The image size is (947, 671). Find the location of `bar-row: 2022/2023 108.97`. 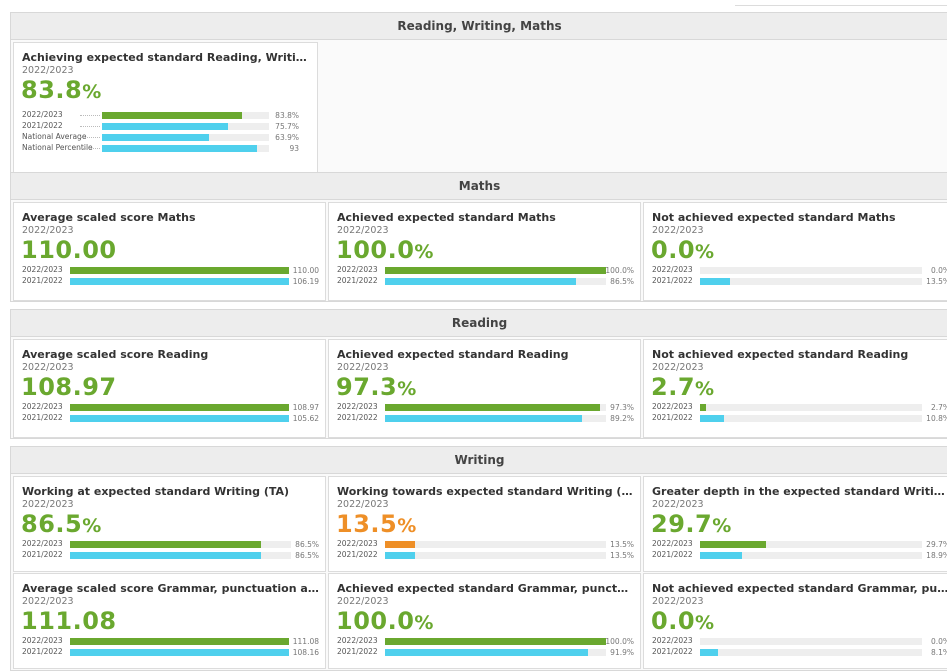

bar-row: 2022/2023 108.97 is located at coordinates (170, 407).